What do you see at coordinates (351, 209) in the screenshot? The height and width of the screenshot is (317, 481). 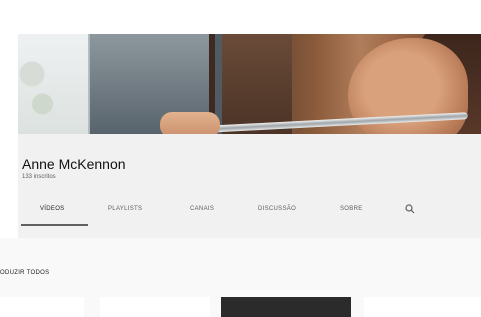 I see `tab-about: SOBRE` at bounding box center [351, 209].